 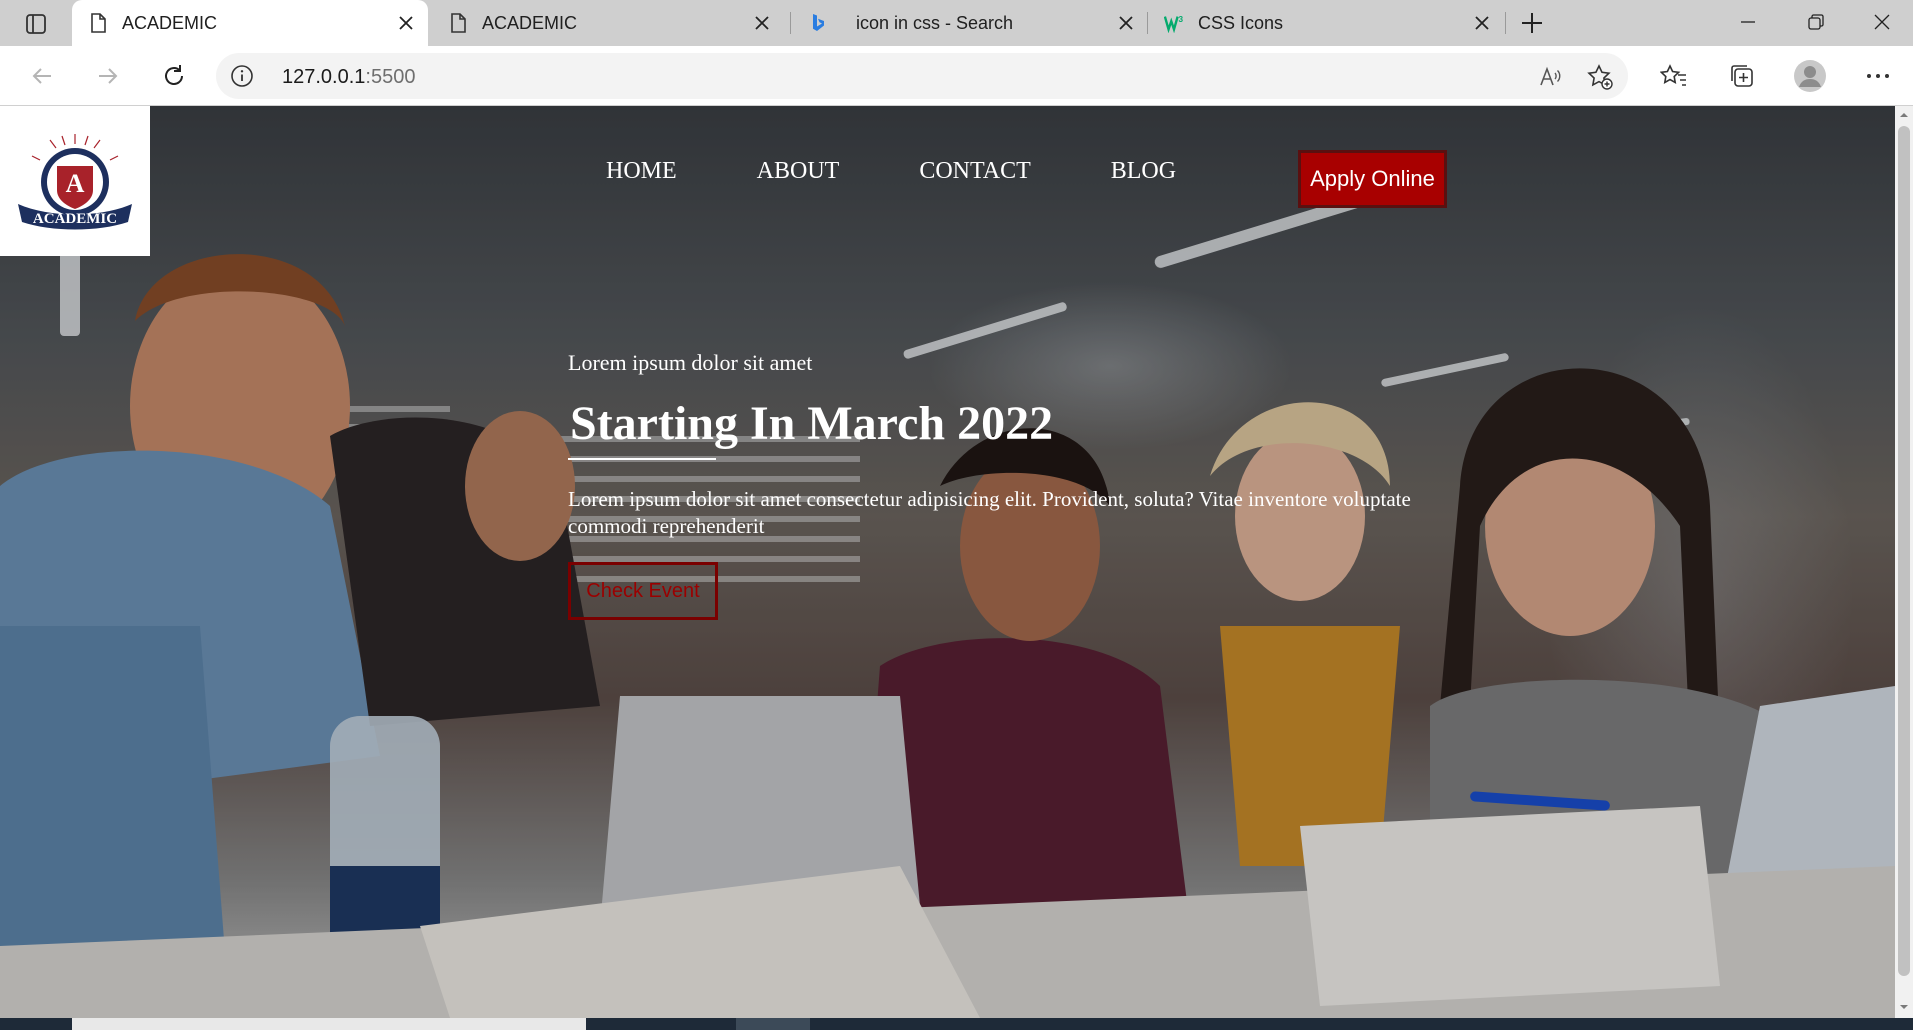 I want to click on nav-home: HOME, so click(x=641, y=171).